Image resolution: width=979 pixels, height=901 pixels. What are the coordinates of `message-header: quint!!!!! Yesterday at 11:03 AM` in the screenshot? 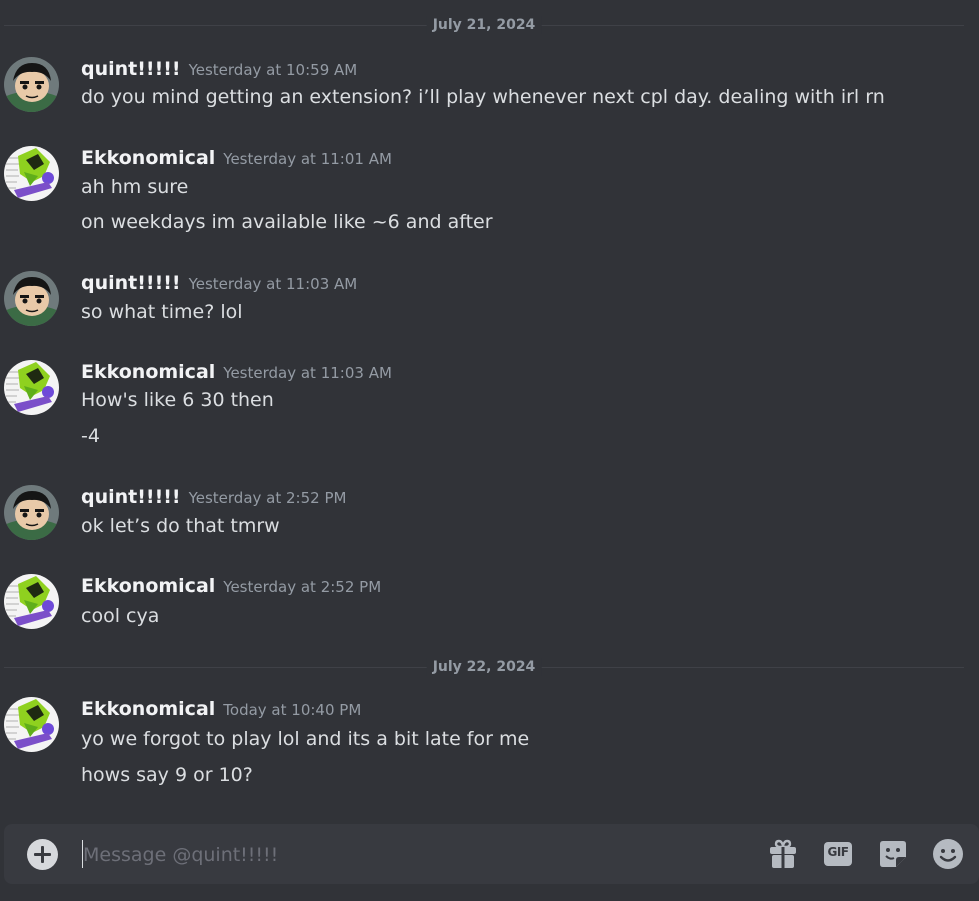 It's located at (219, 283).